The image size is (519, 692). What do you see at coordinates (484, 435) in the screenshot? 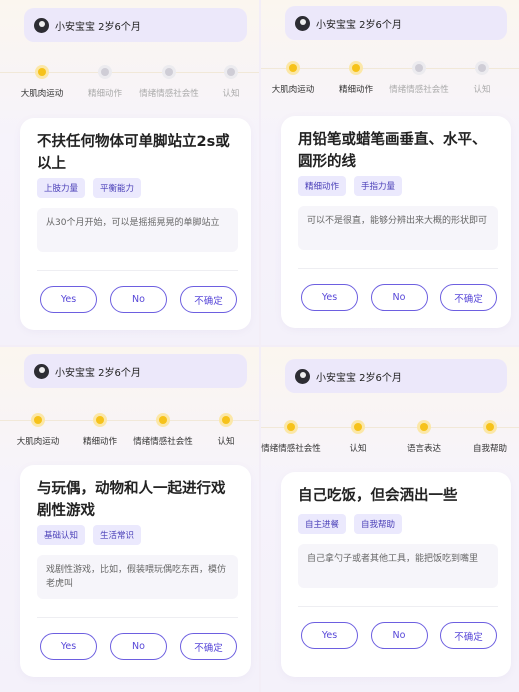
I see `category-step: 自我帮助` at bounding box center [484, 435].